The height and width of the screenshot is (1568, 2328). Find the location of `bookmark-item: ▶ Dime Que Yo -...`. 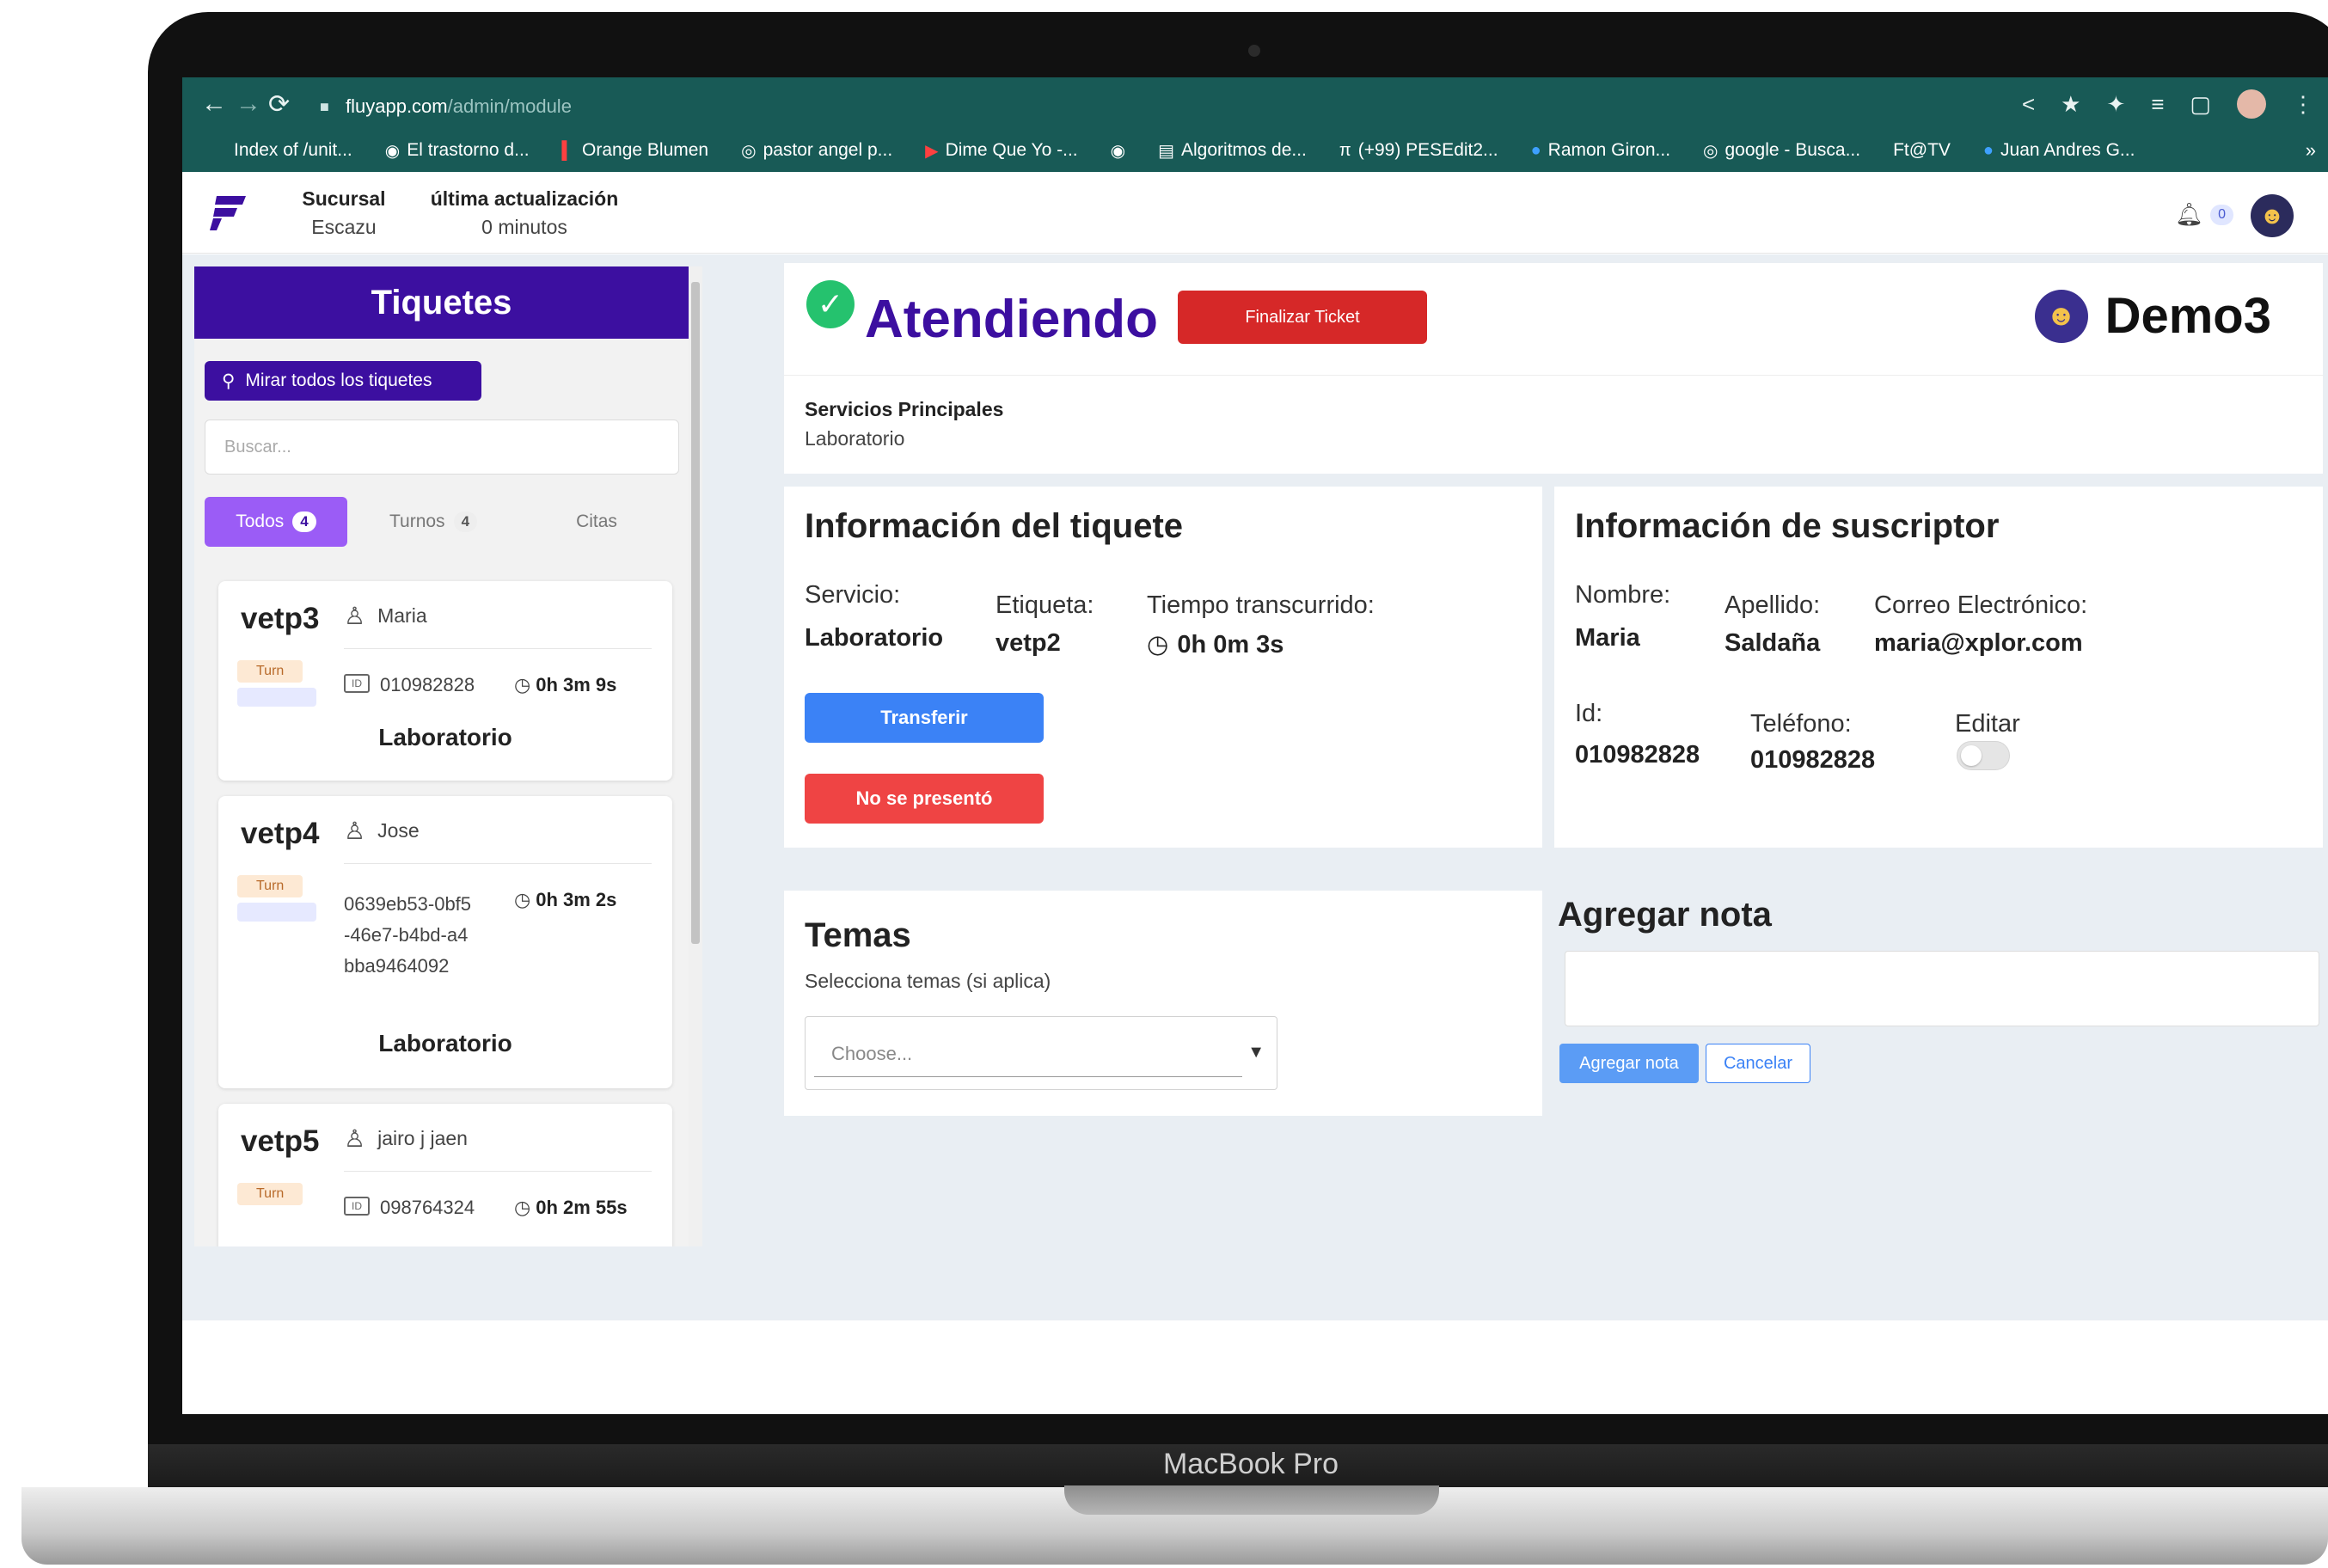

bookmark-item: ▶ Dime Que Yo -... is located at coordinates (1001, 151).